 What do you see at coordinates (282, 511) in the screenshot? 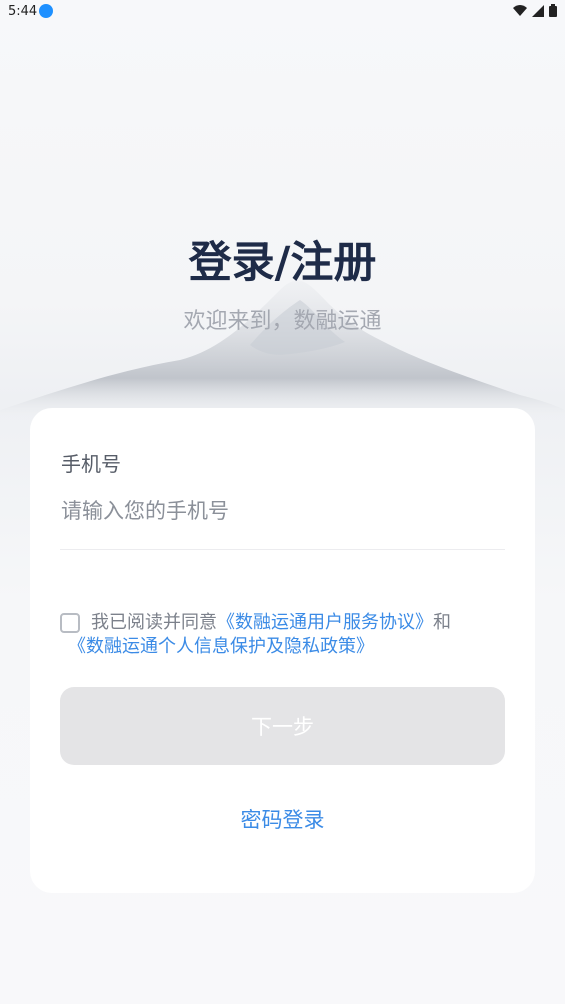
I see `phone-input` at bounding box center [282, 511].